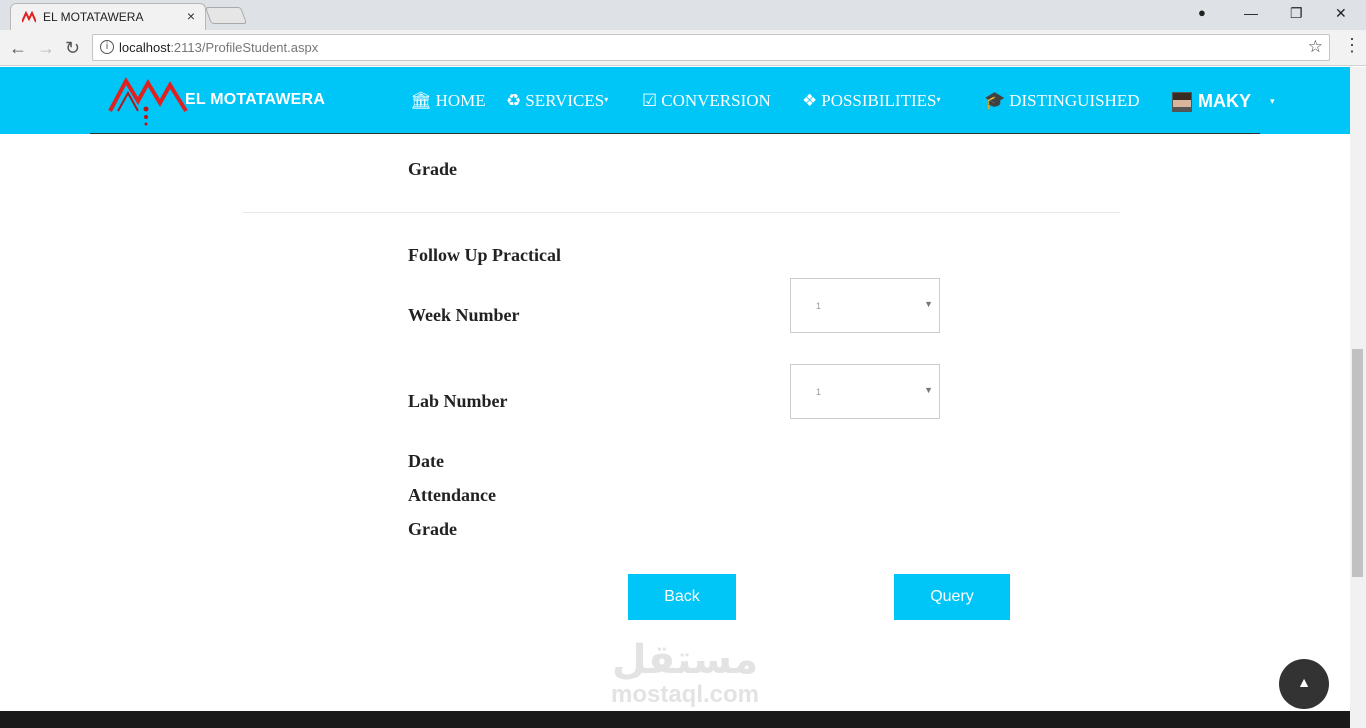 This screenshot has width=1366, height=728. I want to click on nav-home: 🏛 HOME, so click(448, 101).